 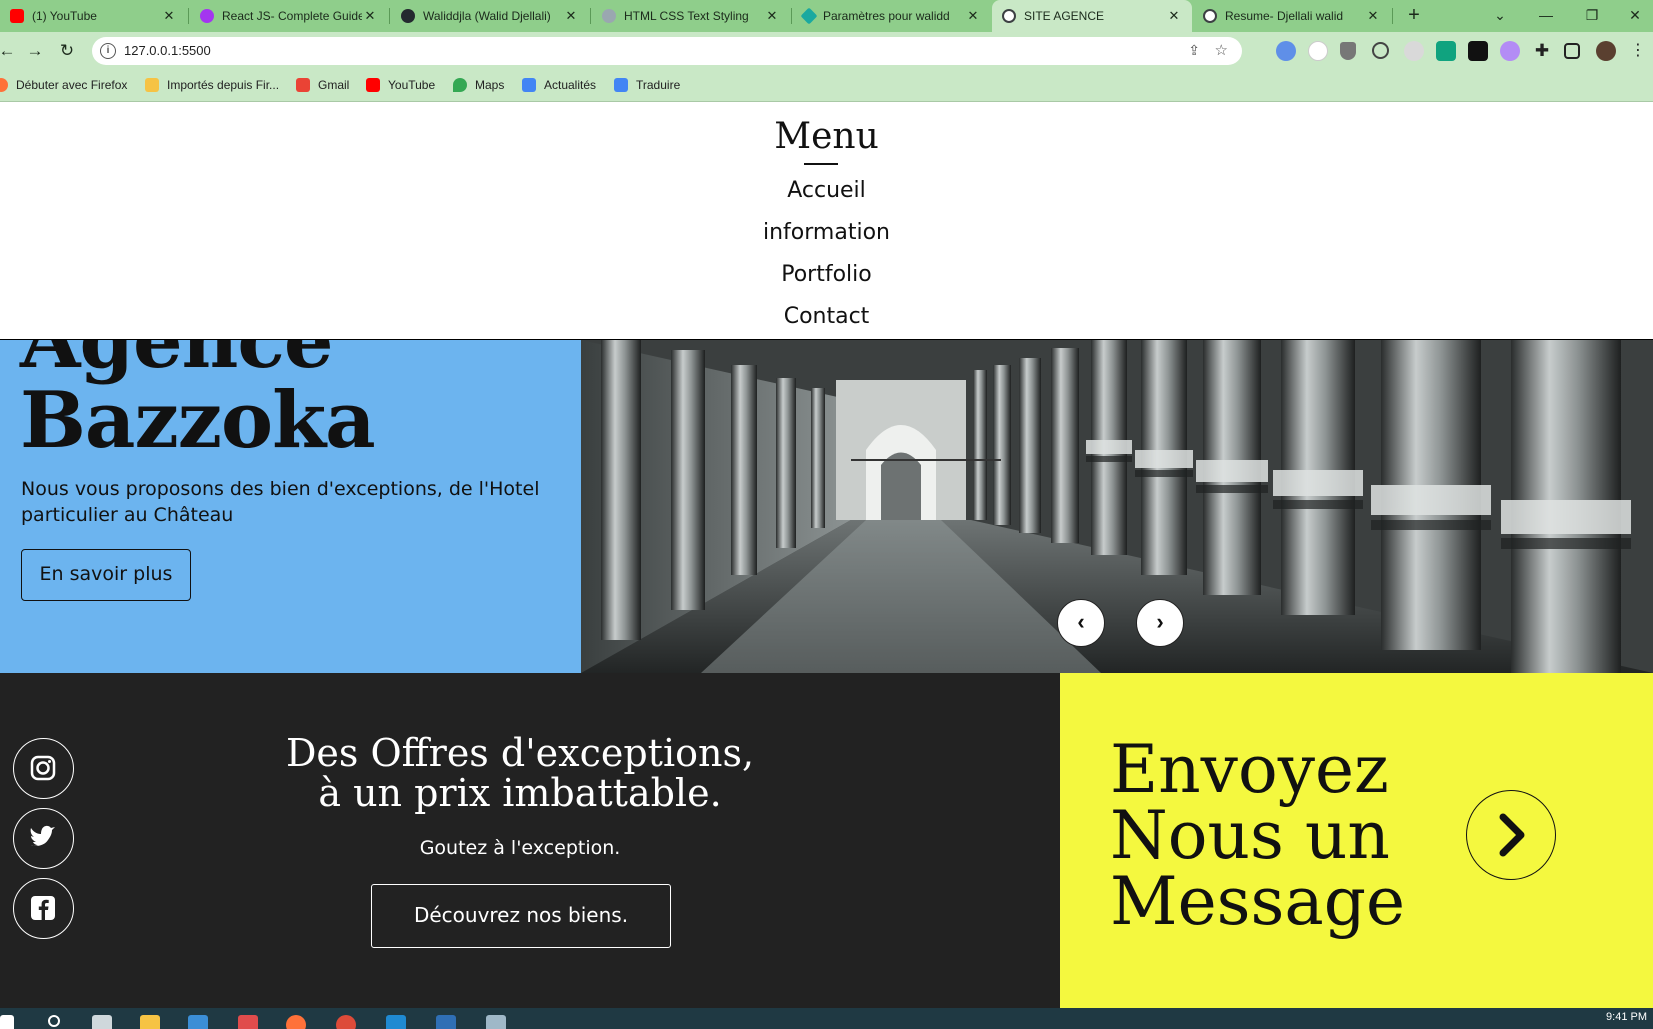 What do you see at coordinates (9, 51) in the screenshot?
I see `back-arrow-icon: ←` at bounding box center [9, 51].